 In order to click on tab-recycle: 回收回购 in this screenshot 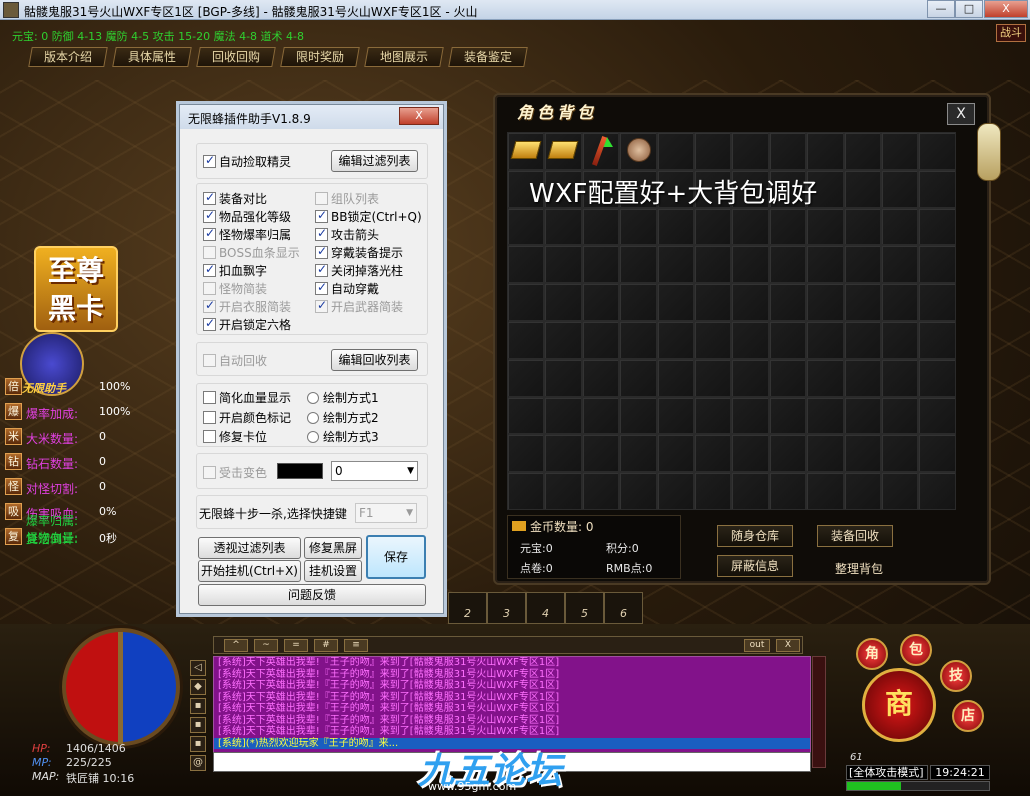, I will do `click(236, 57)`.